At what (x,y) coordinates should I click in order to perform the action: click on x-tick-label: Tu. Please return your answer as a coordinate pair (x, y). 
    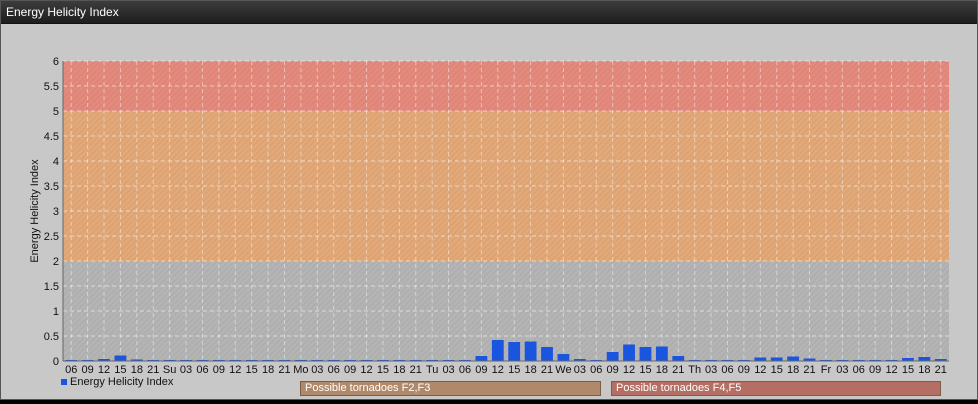
    Looking at the image, I should click on (432, 370).